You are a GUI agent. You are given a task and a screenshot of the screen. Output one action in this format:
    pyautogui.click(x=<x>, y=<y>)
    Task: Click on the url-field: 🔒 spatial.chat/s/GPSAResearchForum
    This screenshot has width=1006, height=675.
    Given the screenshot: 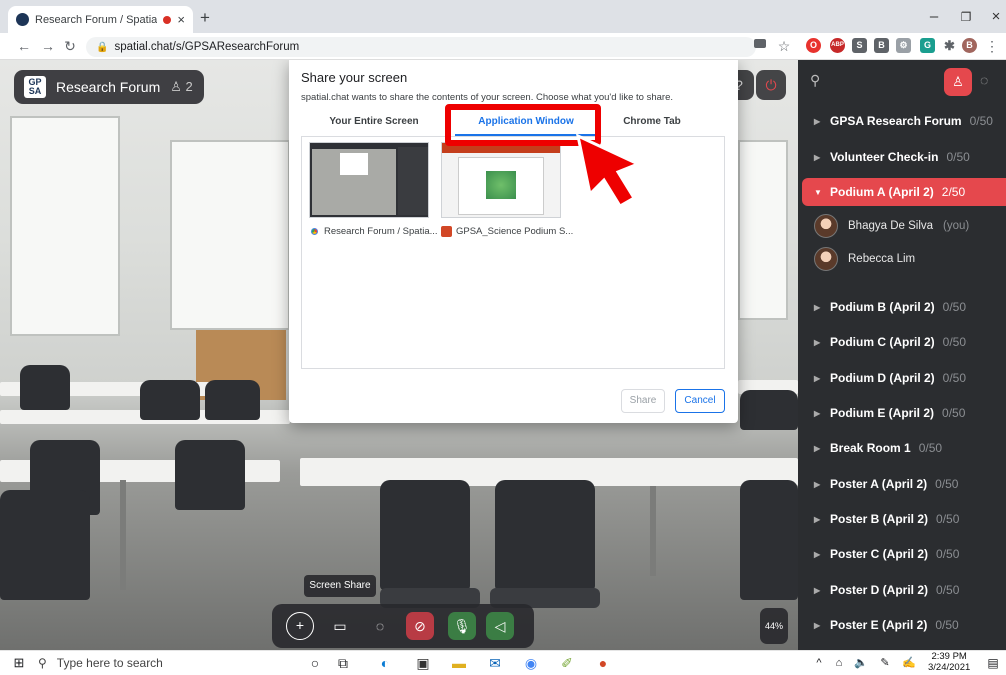 What is the action you would take?
    pyautogui.click(x=421, y=47)
    